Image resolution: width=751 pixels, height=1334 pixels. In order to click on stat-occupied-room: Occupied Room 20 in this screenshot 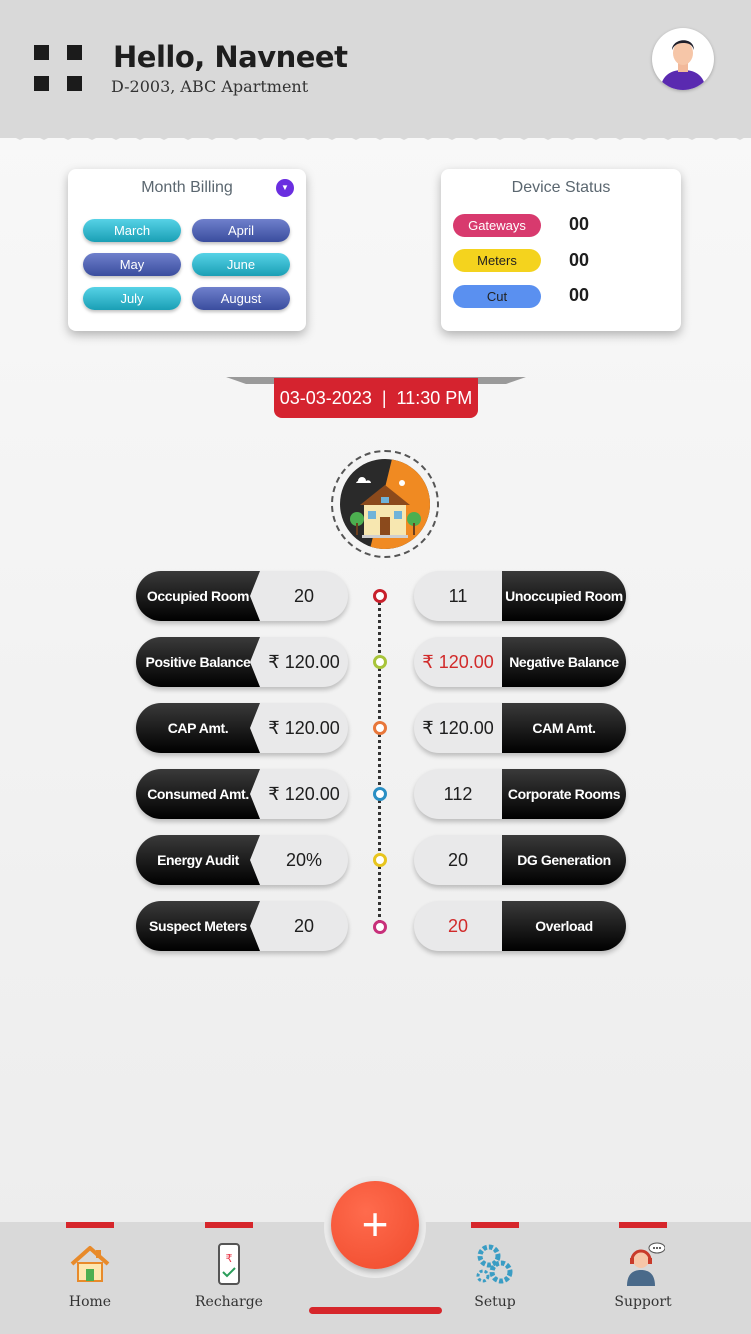, I will do `click(242, 596)`.